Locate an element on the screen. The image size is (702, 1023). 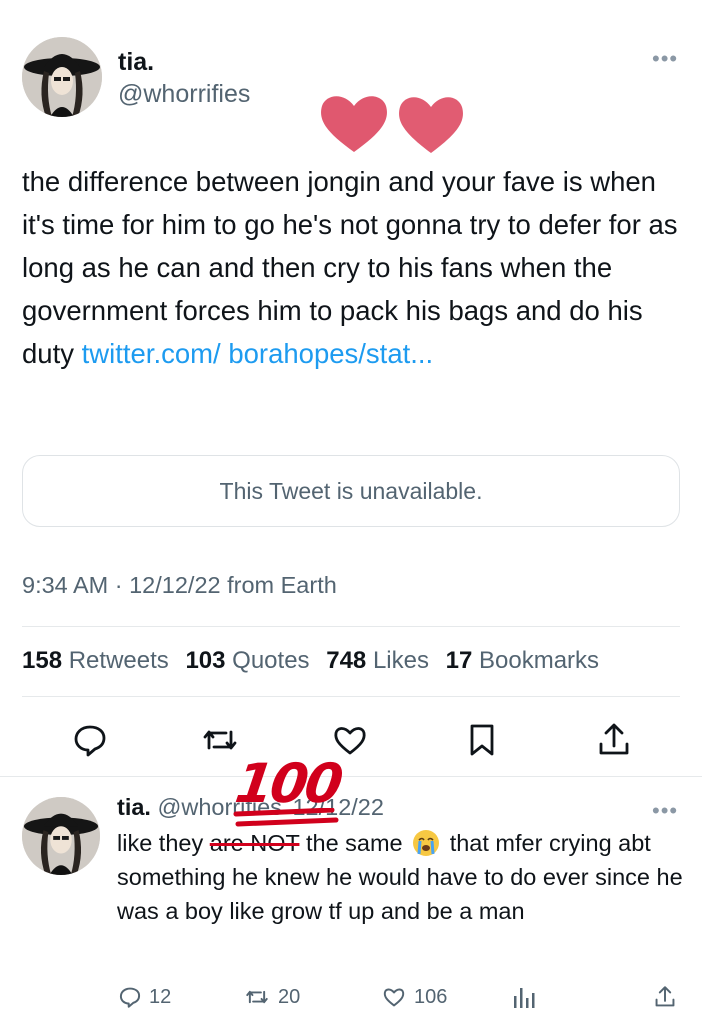
reply-author-avatar is located at coordinates (61, 836).